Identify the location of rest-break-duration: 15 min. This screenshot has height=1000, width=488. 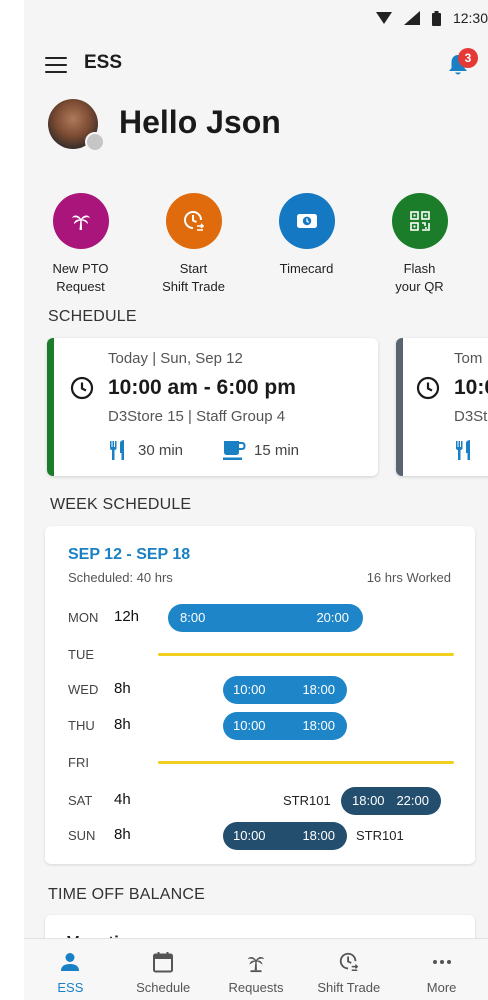
(277, 450).